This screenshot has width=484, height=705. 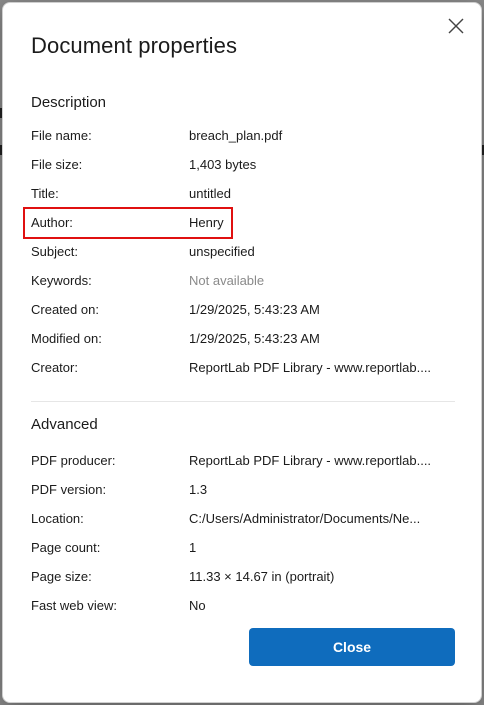 What do you see at coordinates (73, 460) in the screenshot?
I see `row-label: PDF producer:` at bounding box center [73, 460].